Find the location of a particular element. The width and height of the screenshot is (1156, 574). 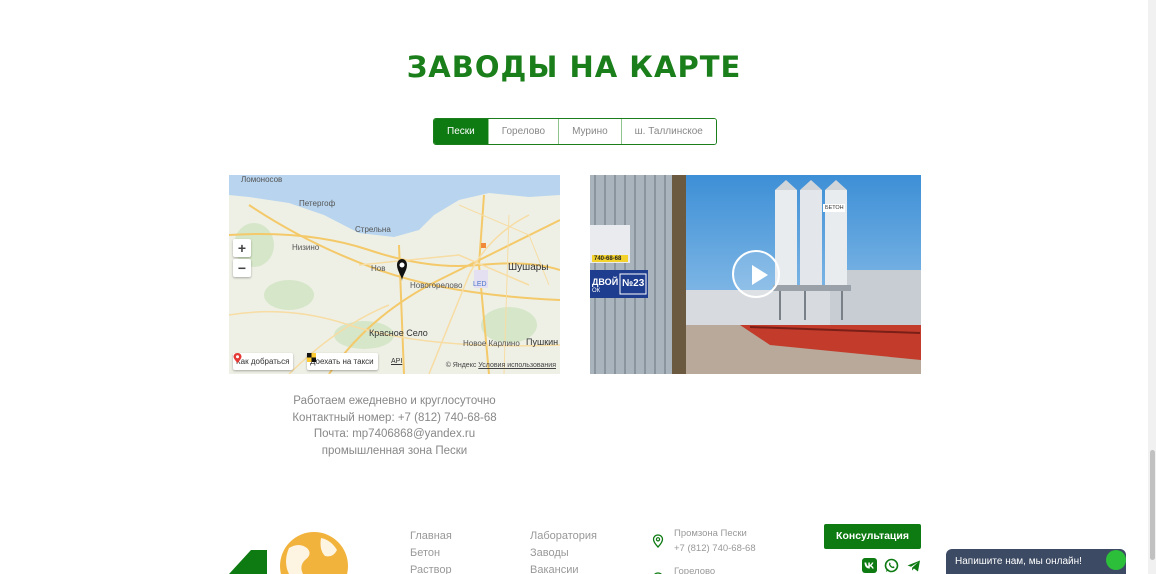

route-button-label: Как добраться is located at coordinates (263, 361).